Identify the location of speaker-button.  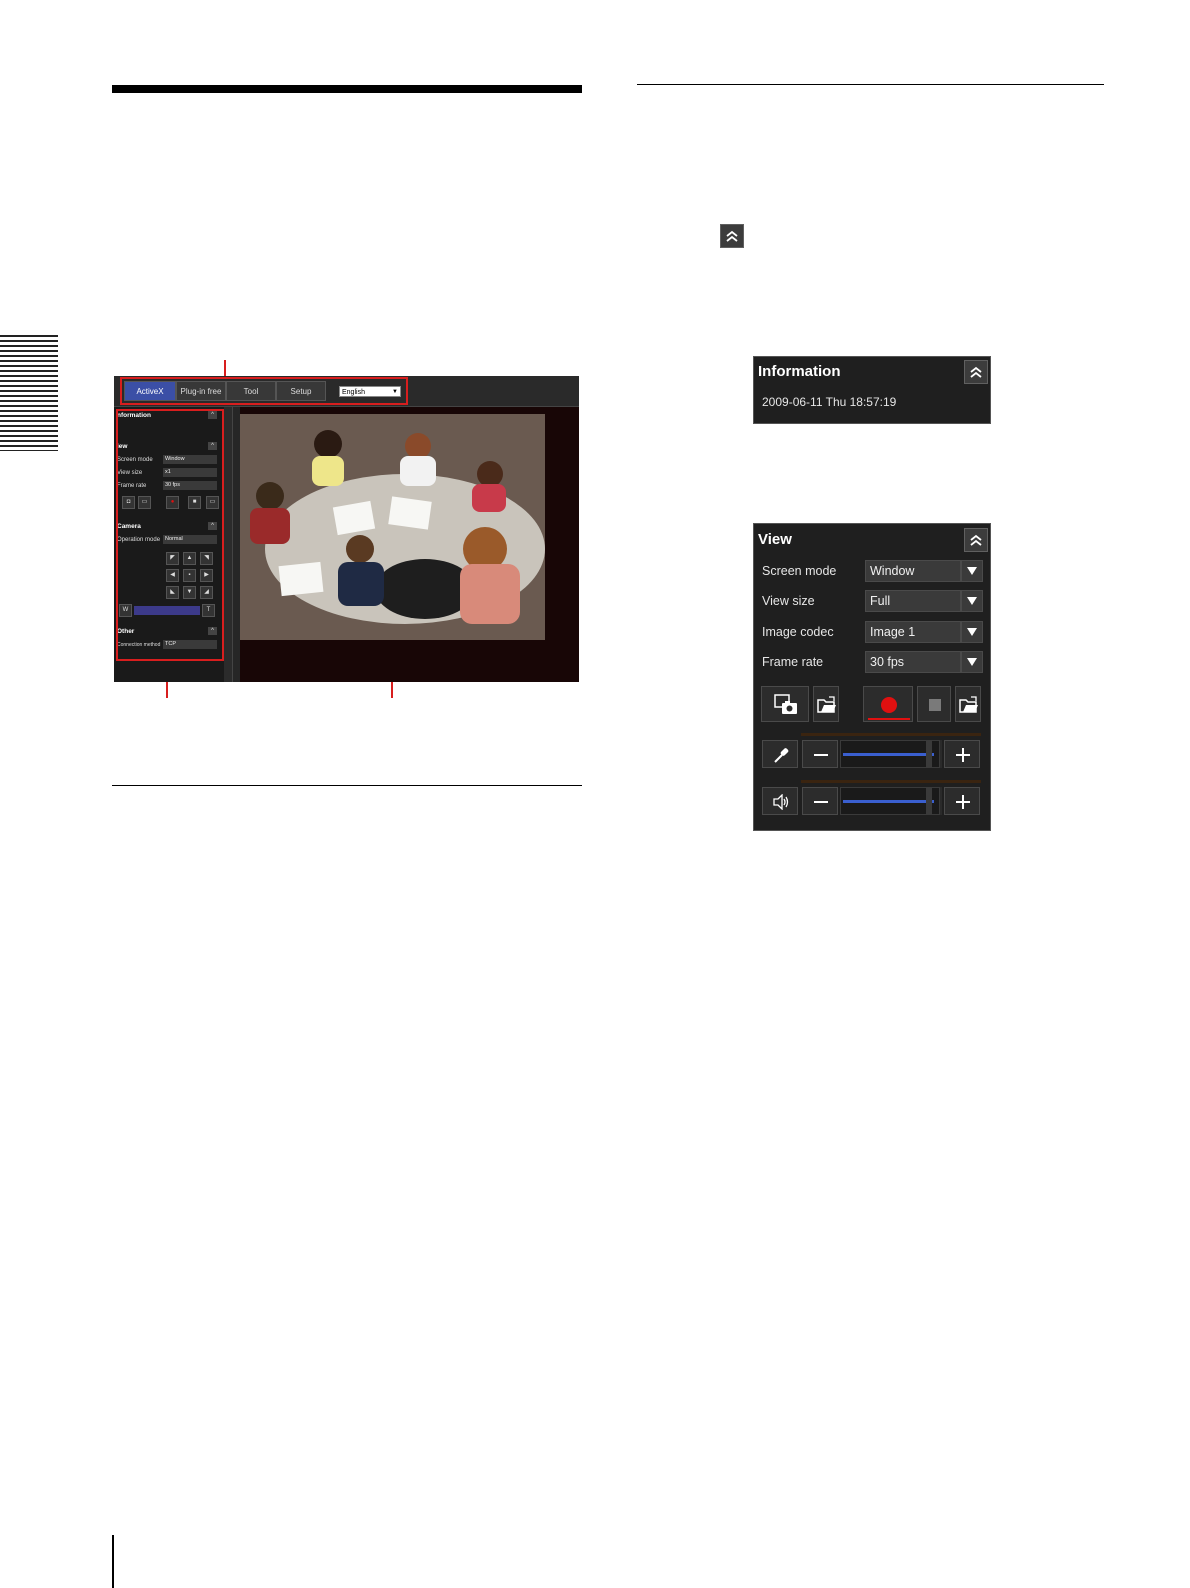
(780, 801).